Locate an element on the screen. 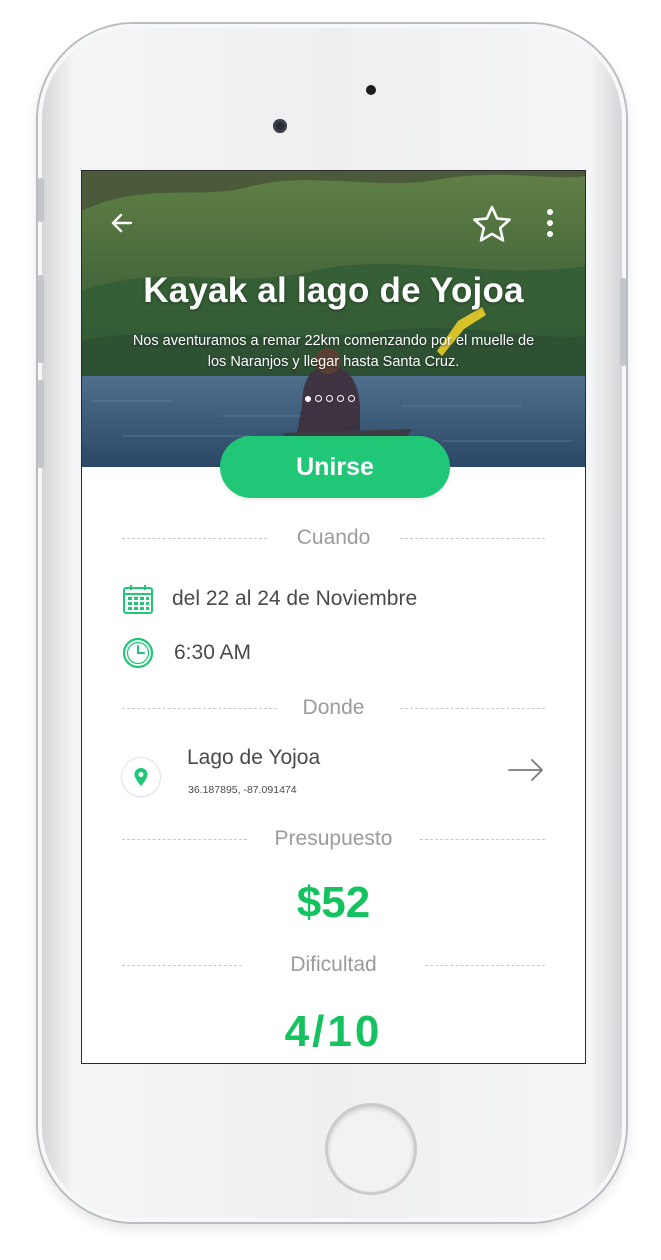 The width and height of the screenshot is (661, 1260). budget-value: $52 is located at coordinates (333, 902).